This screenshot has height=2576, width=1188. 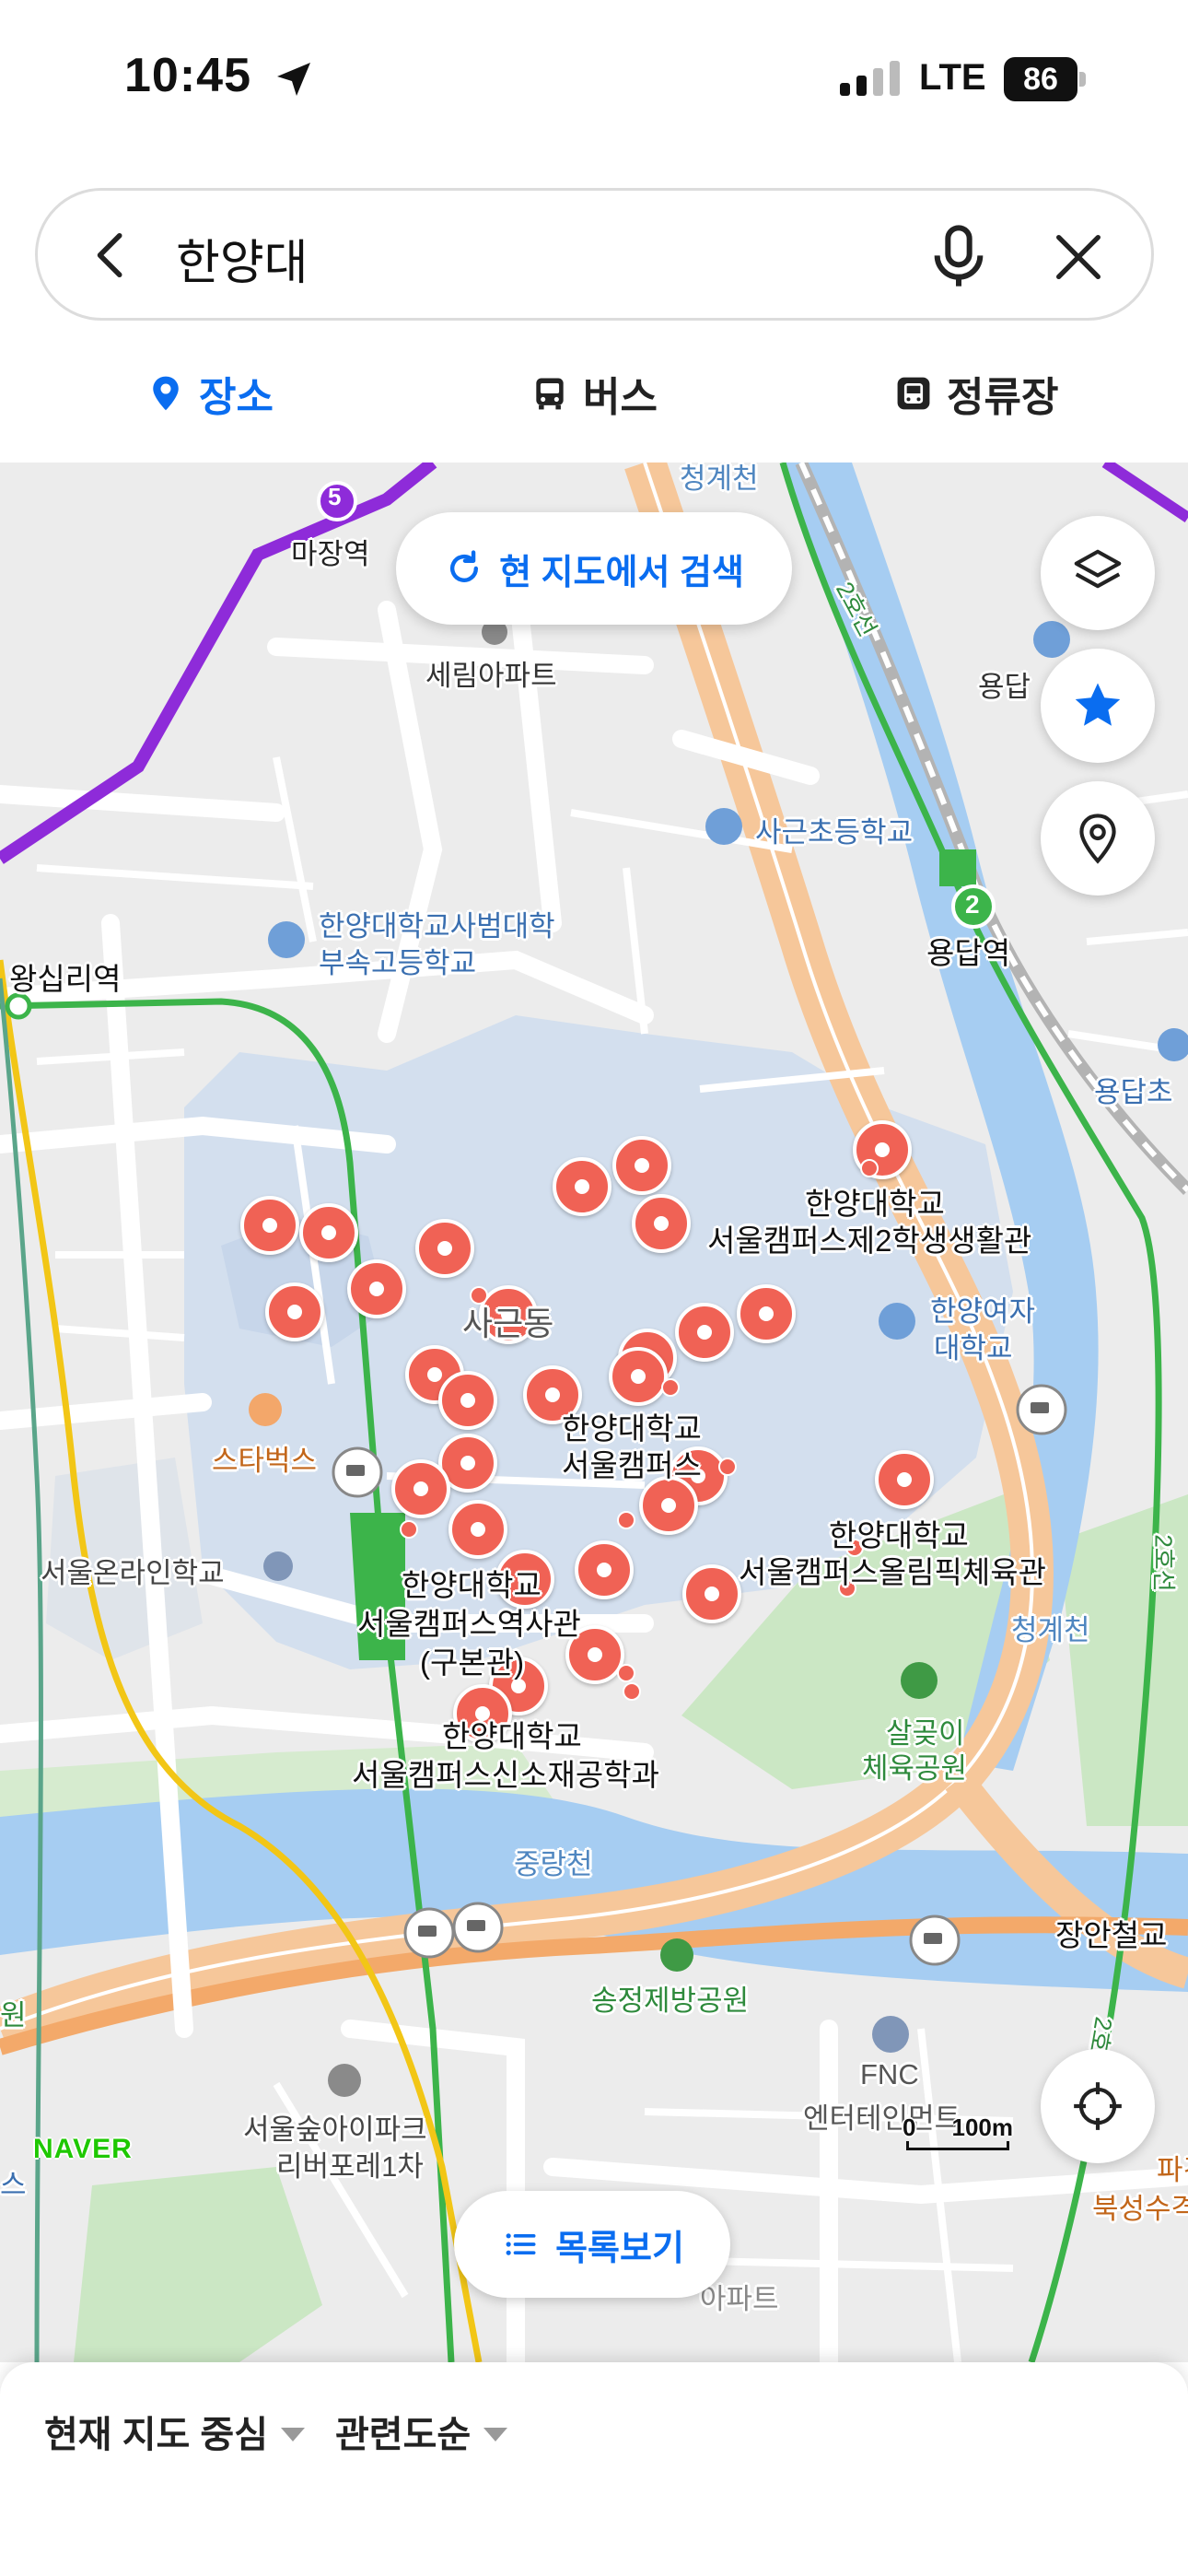 I want to click on battery-icon: 86, so click(x=1045, y=79).